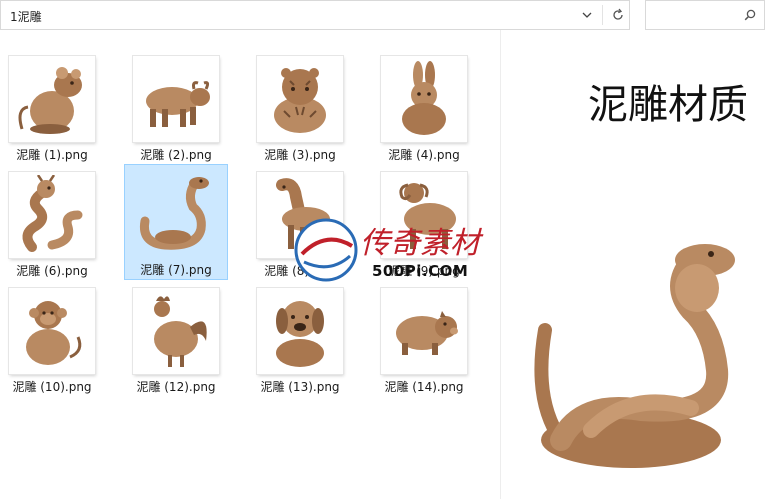 The image size is (768, 499). I want to click on watermark-logo, so click(326, 250).